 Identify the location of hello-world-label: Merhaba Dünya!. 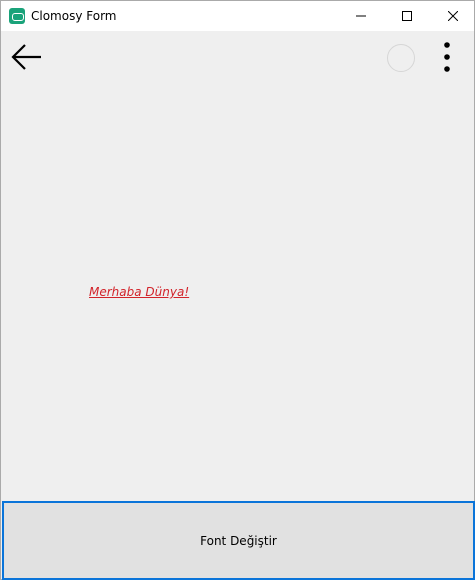
(139, 292).